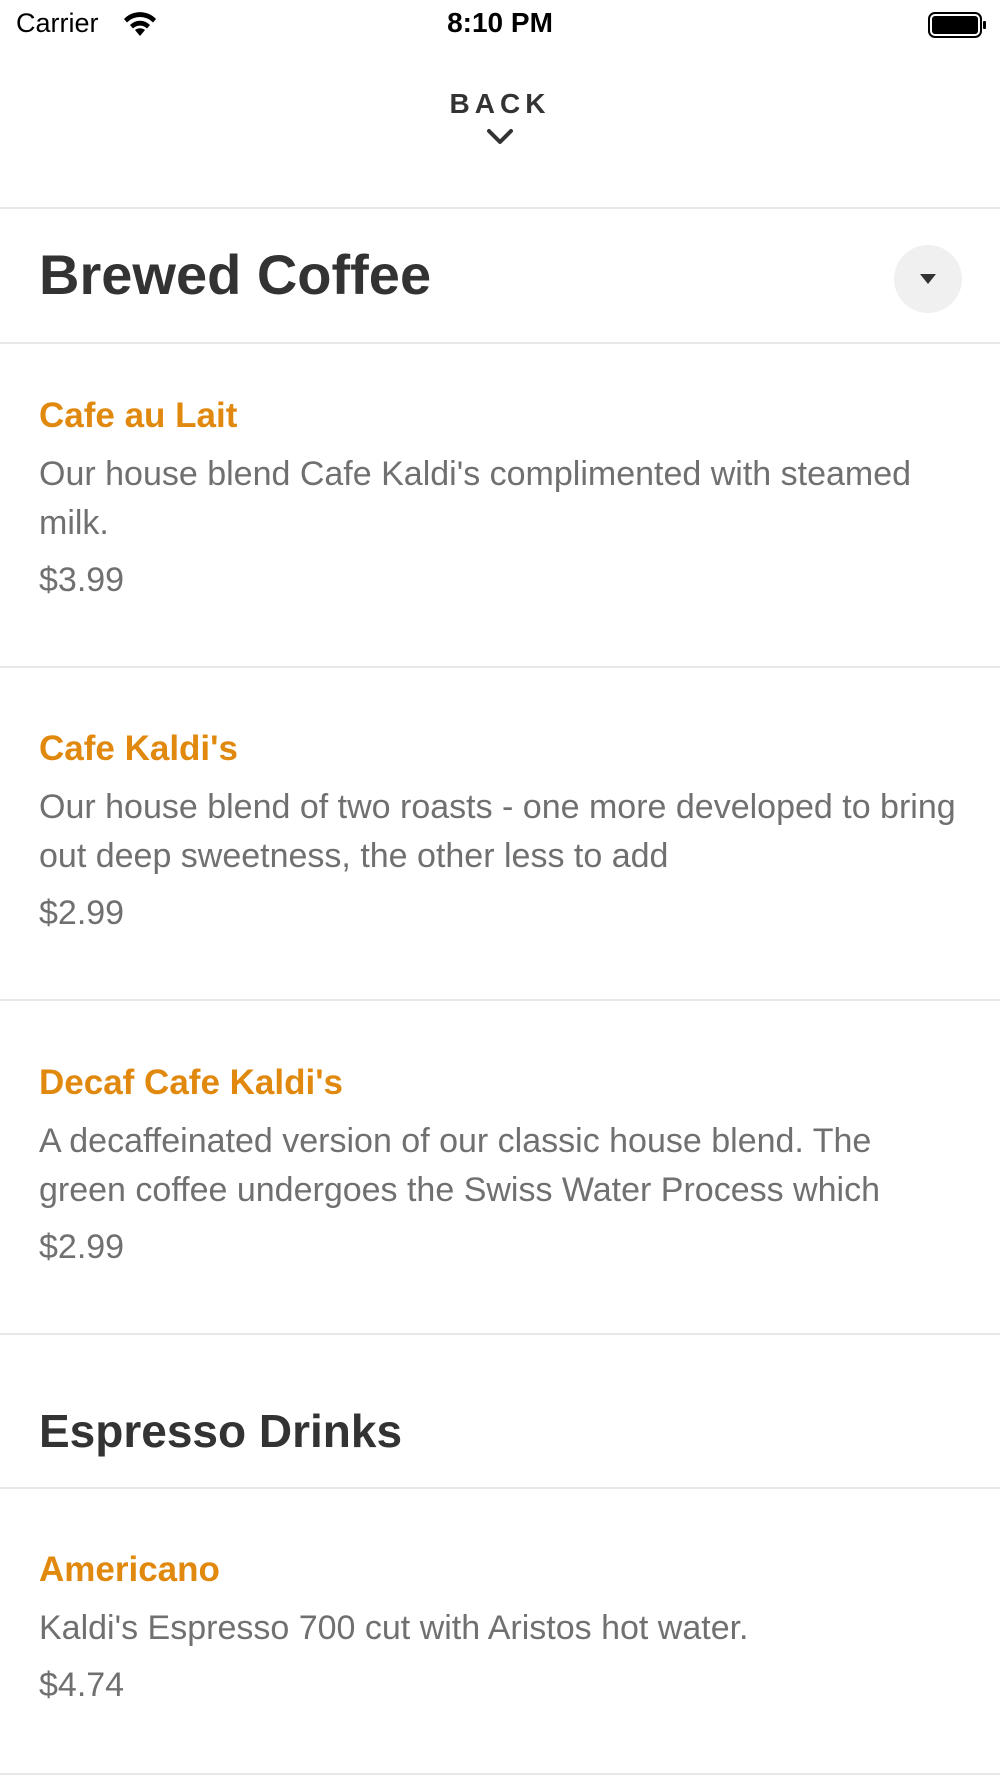 This screenshot has width=1000, height=1778. What do you see at coordinates (138, 415) in the screenshot?
I see `item-name: Cafe au Lait` at bounding box center [138, 415].